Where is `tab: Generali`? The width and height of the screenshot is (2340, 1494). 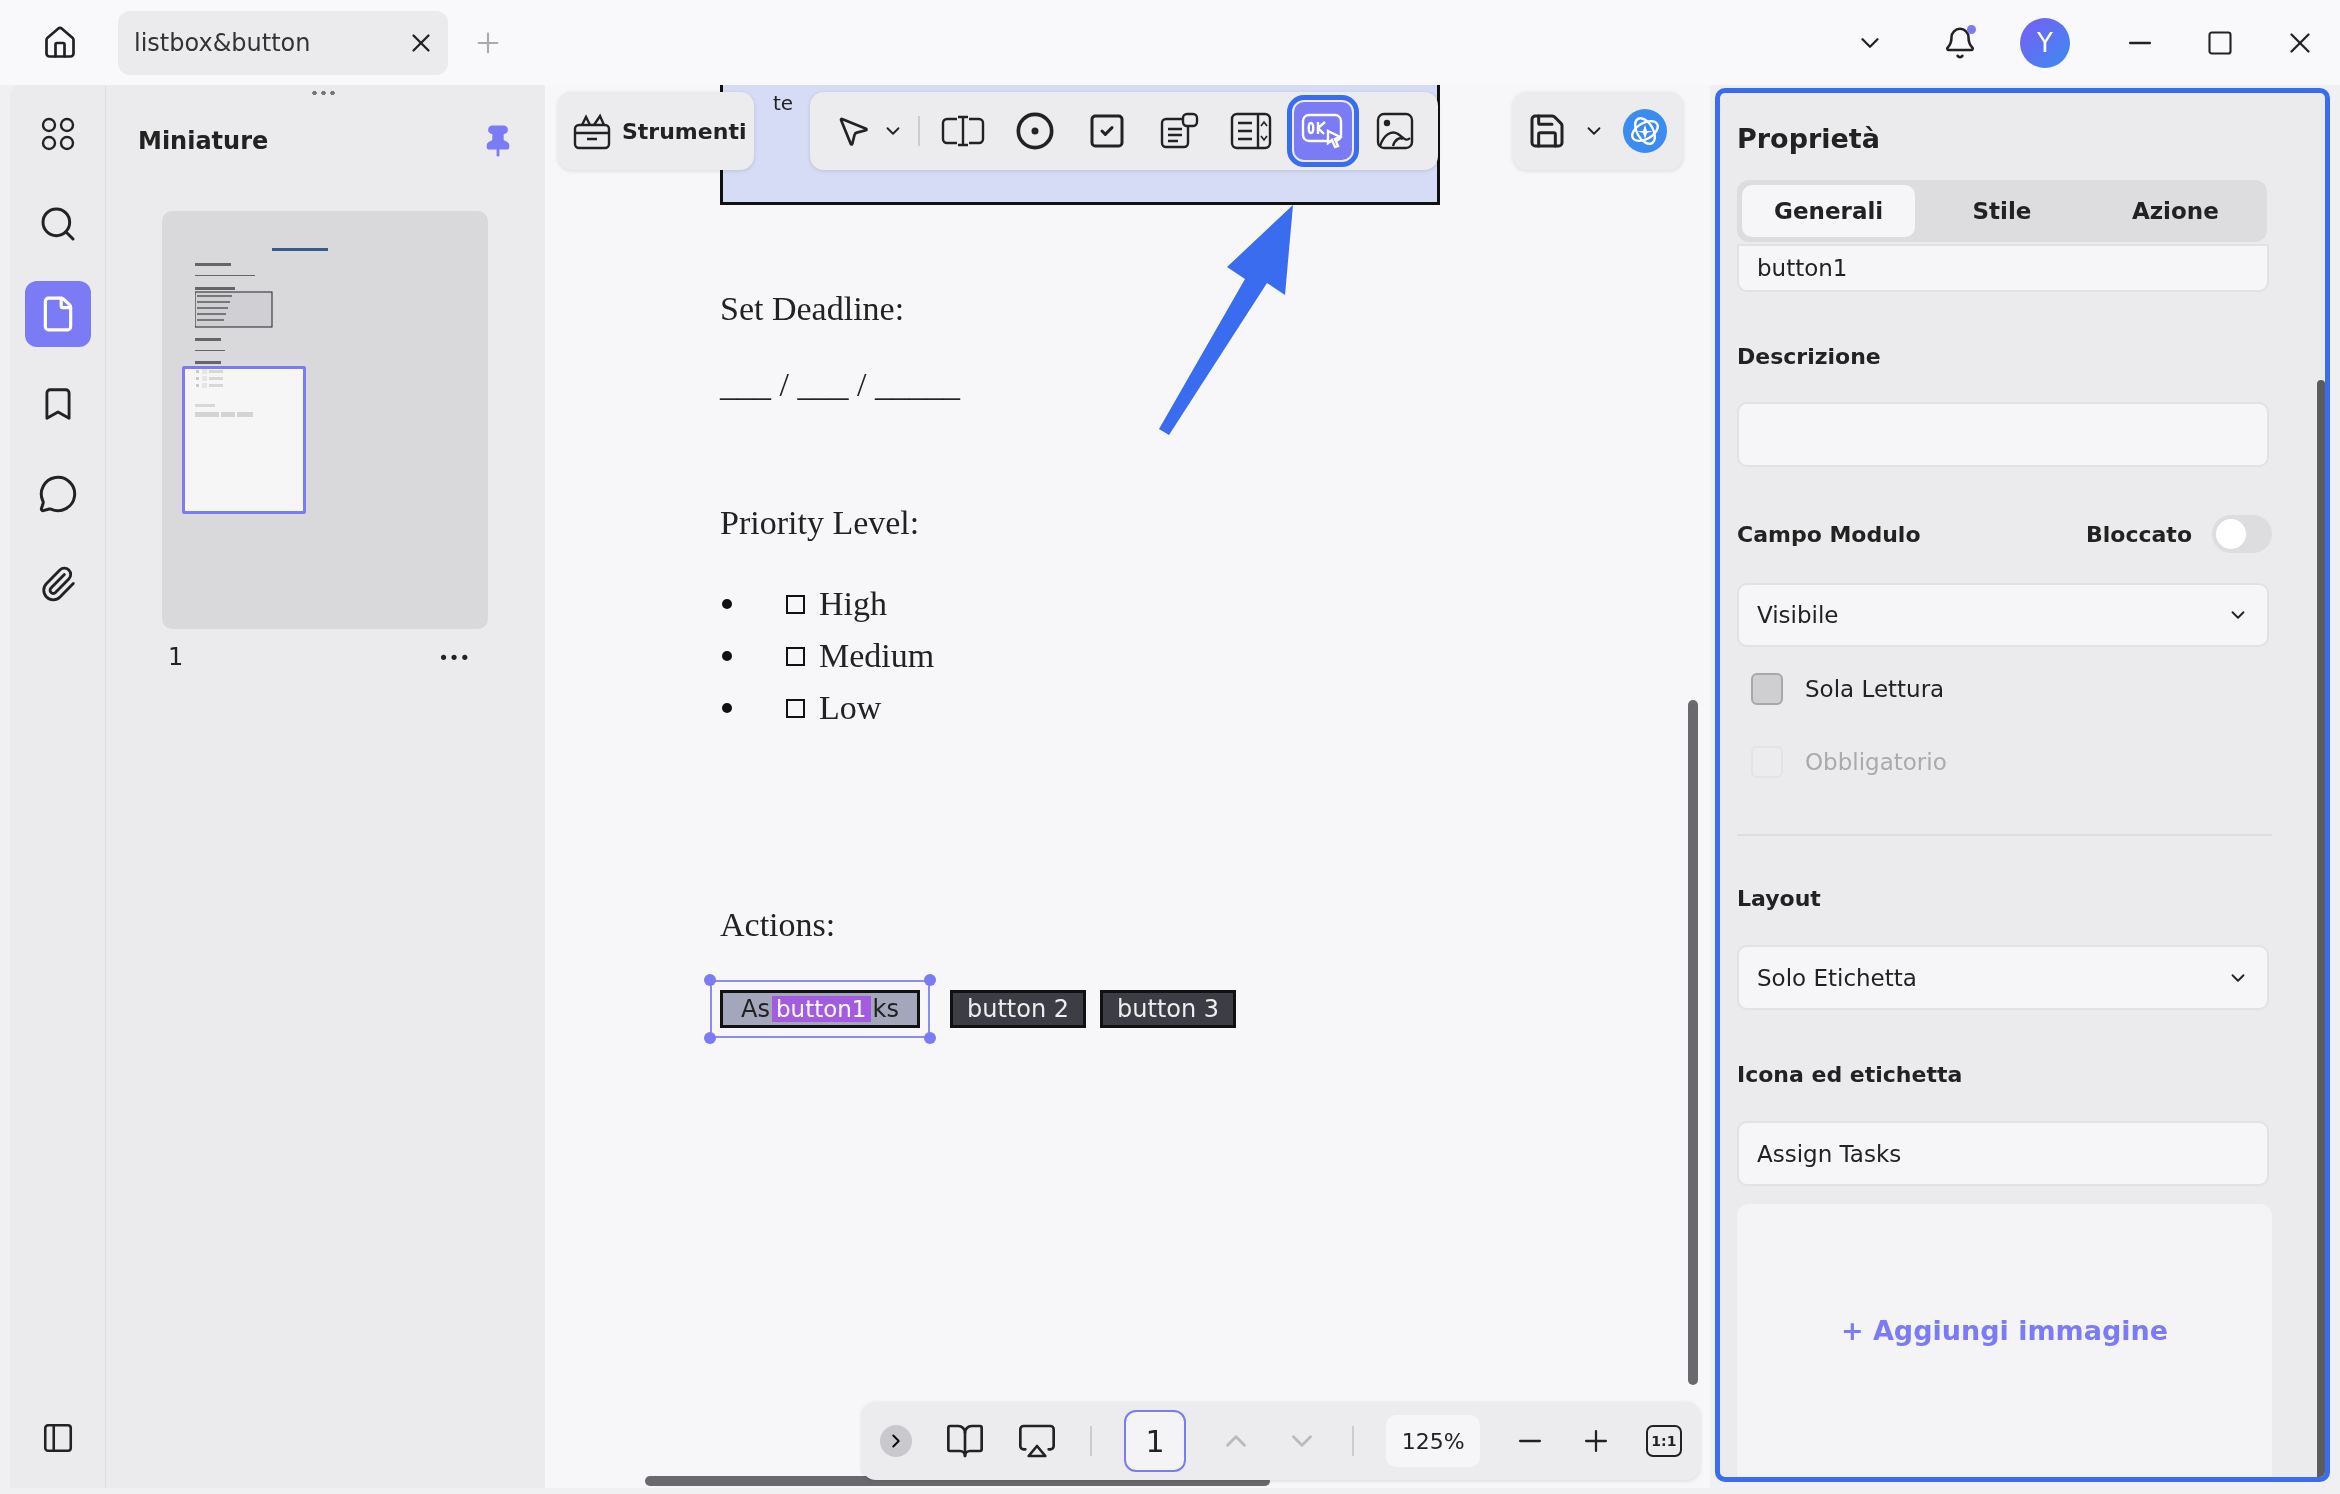 tab: Generali is located at coordinates (1829, 211).